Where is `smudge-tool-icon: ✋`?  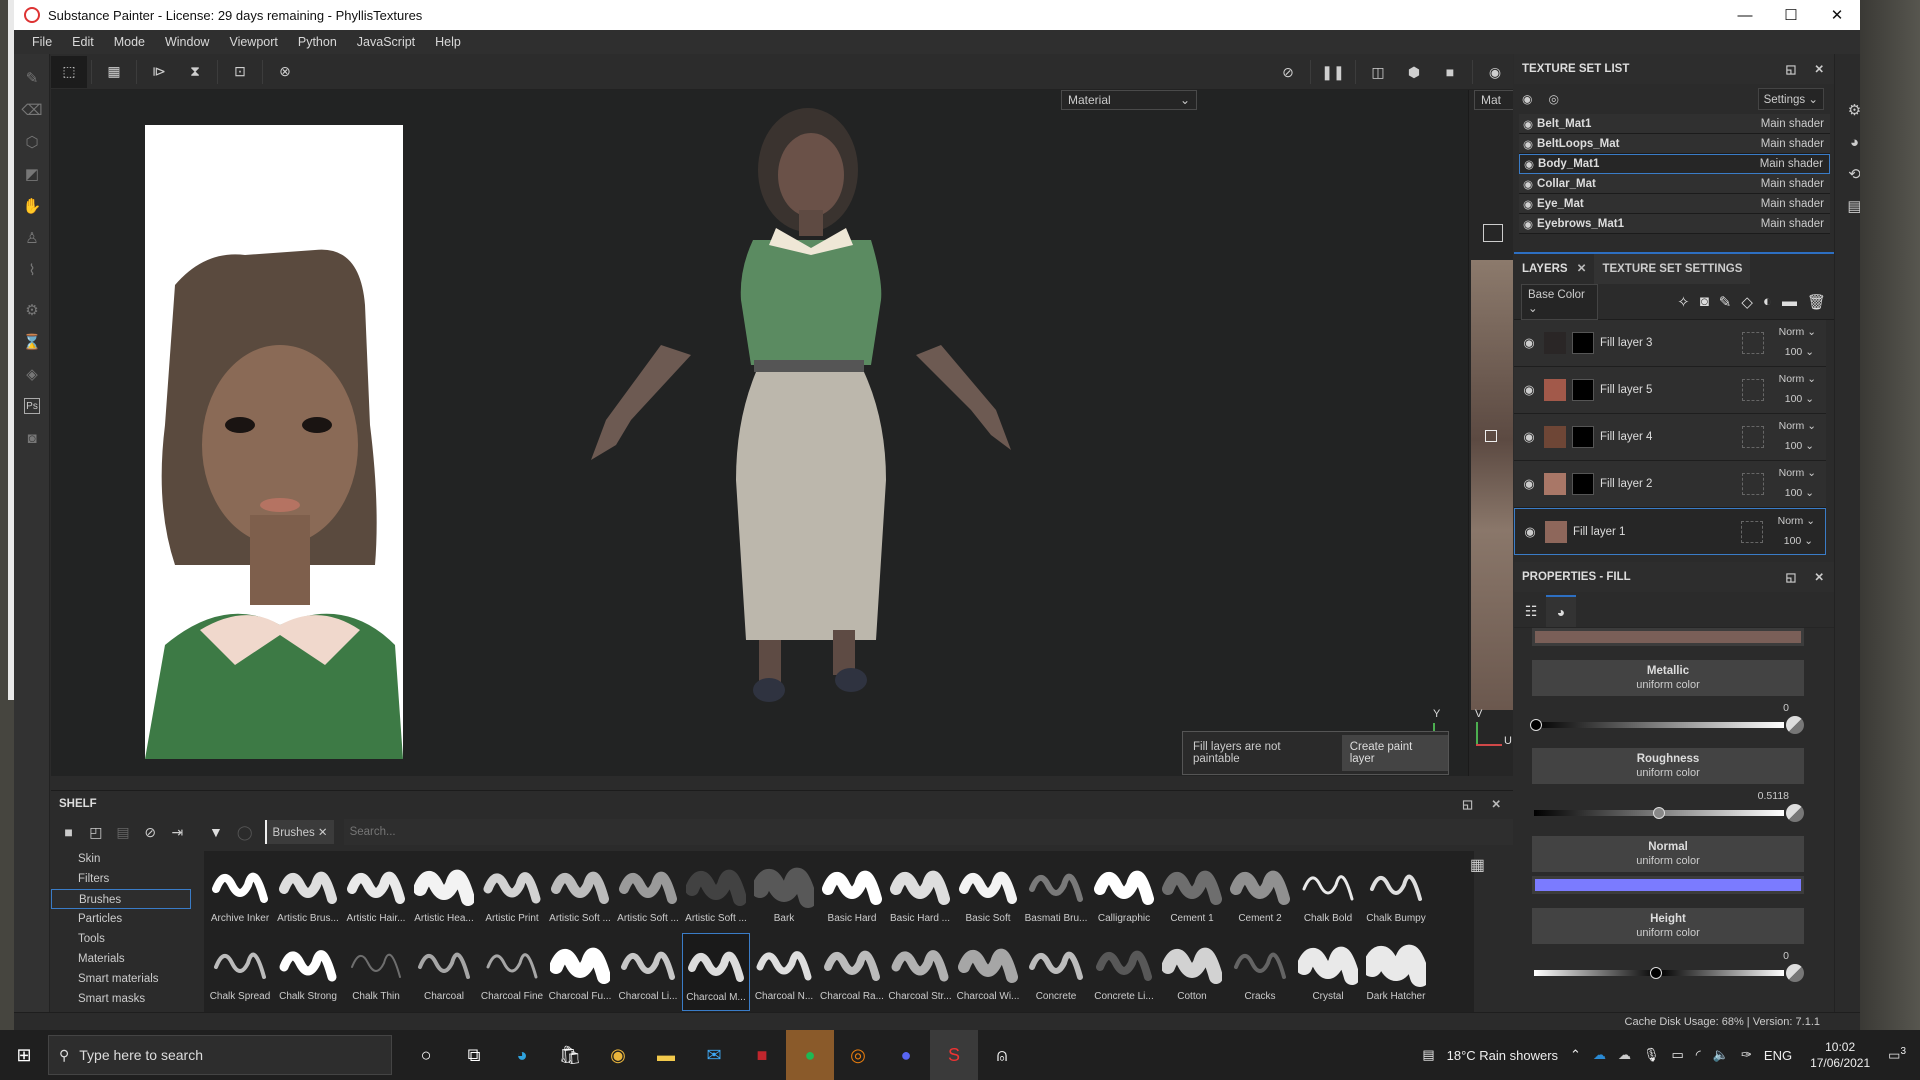 smudge-tool-icon: ✋ is located at coordinates (32, 206).